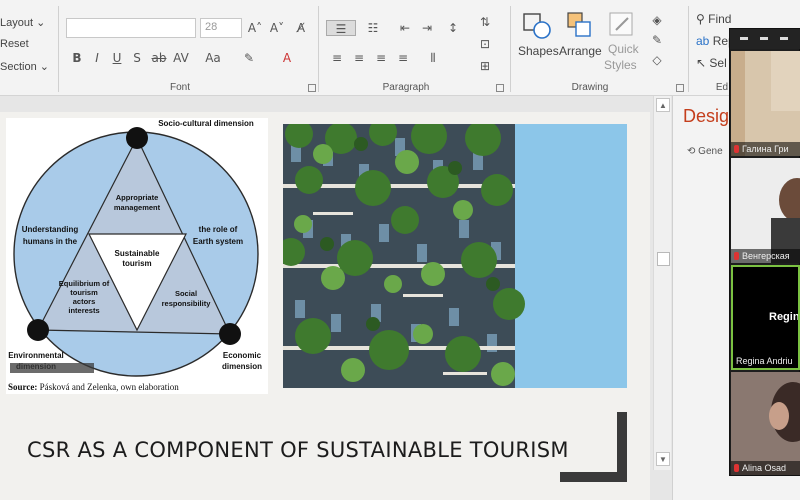  What do you see at coordinates (137, 197) in the screenshot?
I see `top-tri-label-1: Appropriate` at bounding box center [137, 197].